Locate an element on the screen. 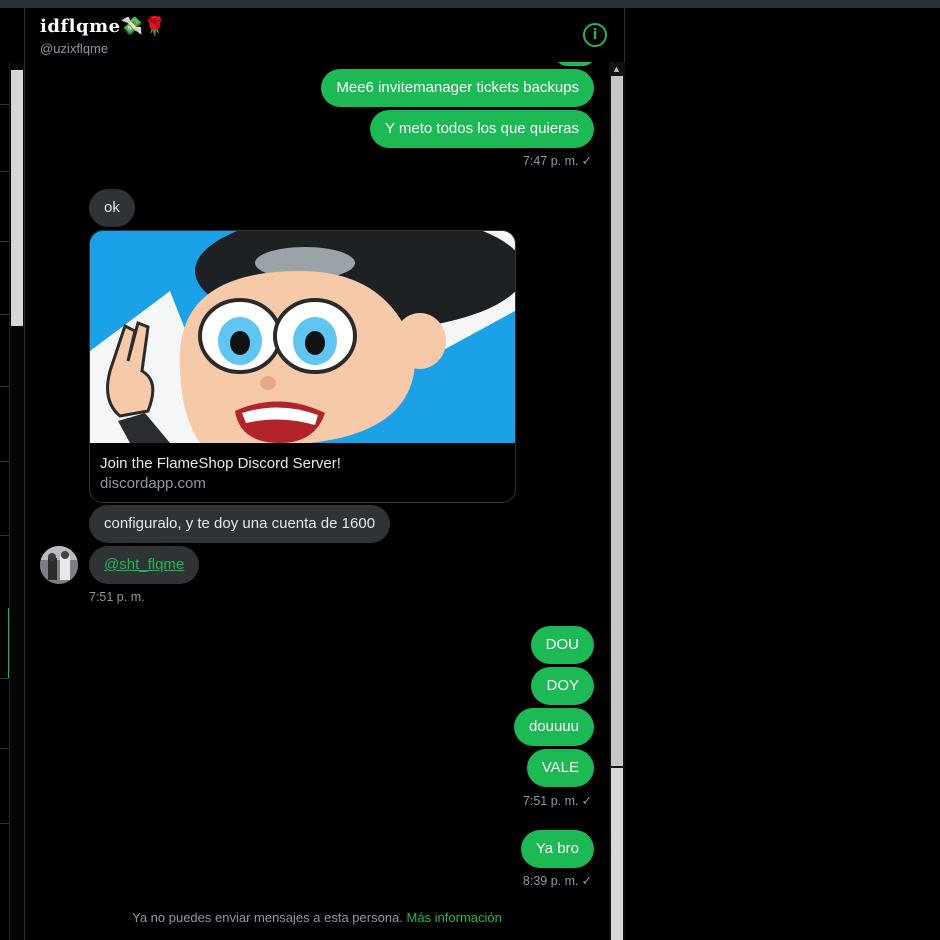 The height and width of the screenshot is (940, 940). message-bubble-outgoing: Y meto todos los que quieras is located at coordinates (481, 129).